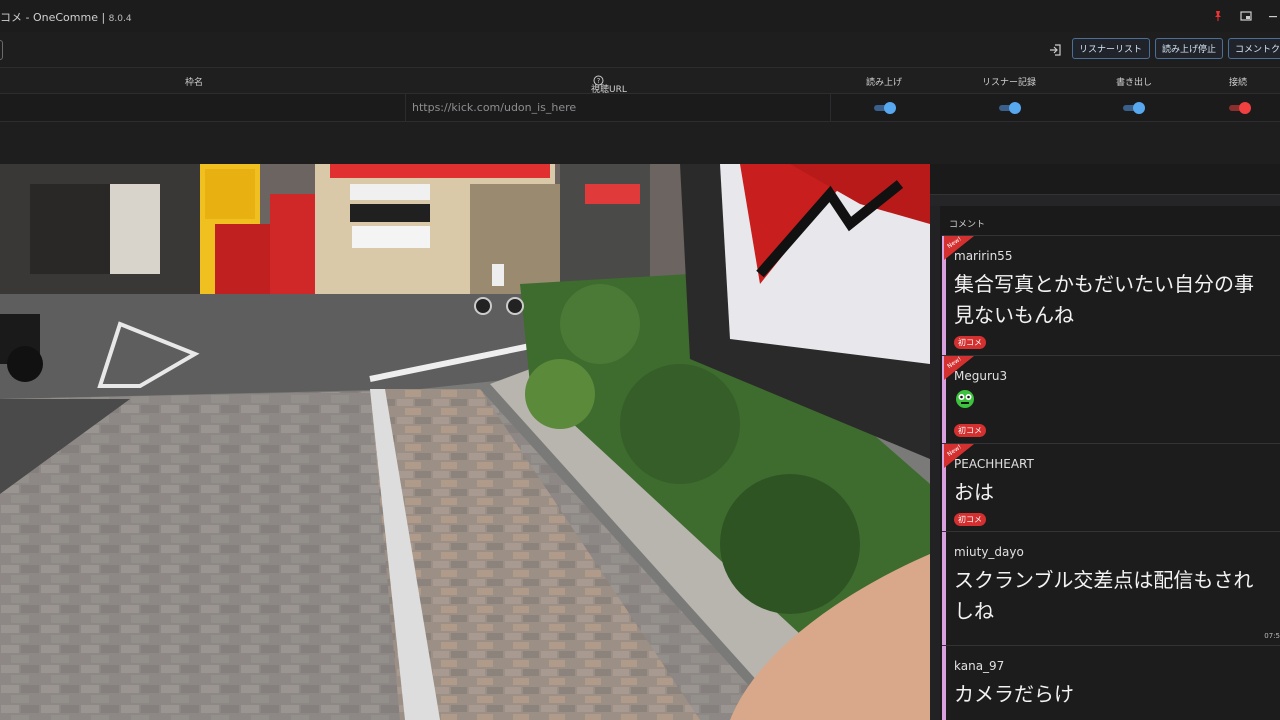 This screenshot has height=720, width=1280. Describe the element at coordinates (983, 256) in the screenshot. I see `comment-username: maririn55` at that location.